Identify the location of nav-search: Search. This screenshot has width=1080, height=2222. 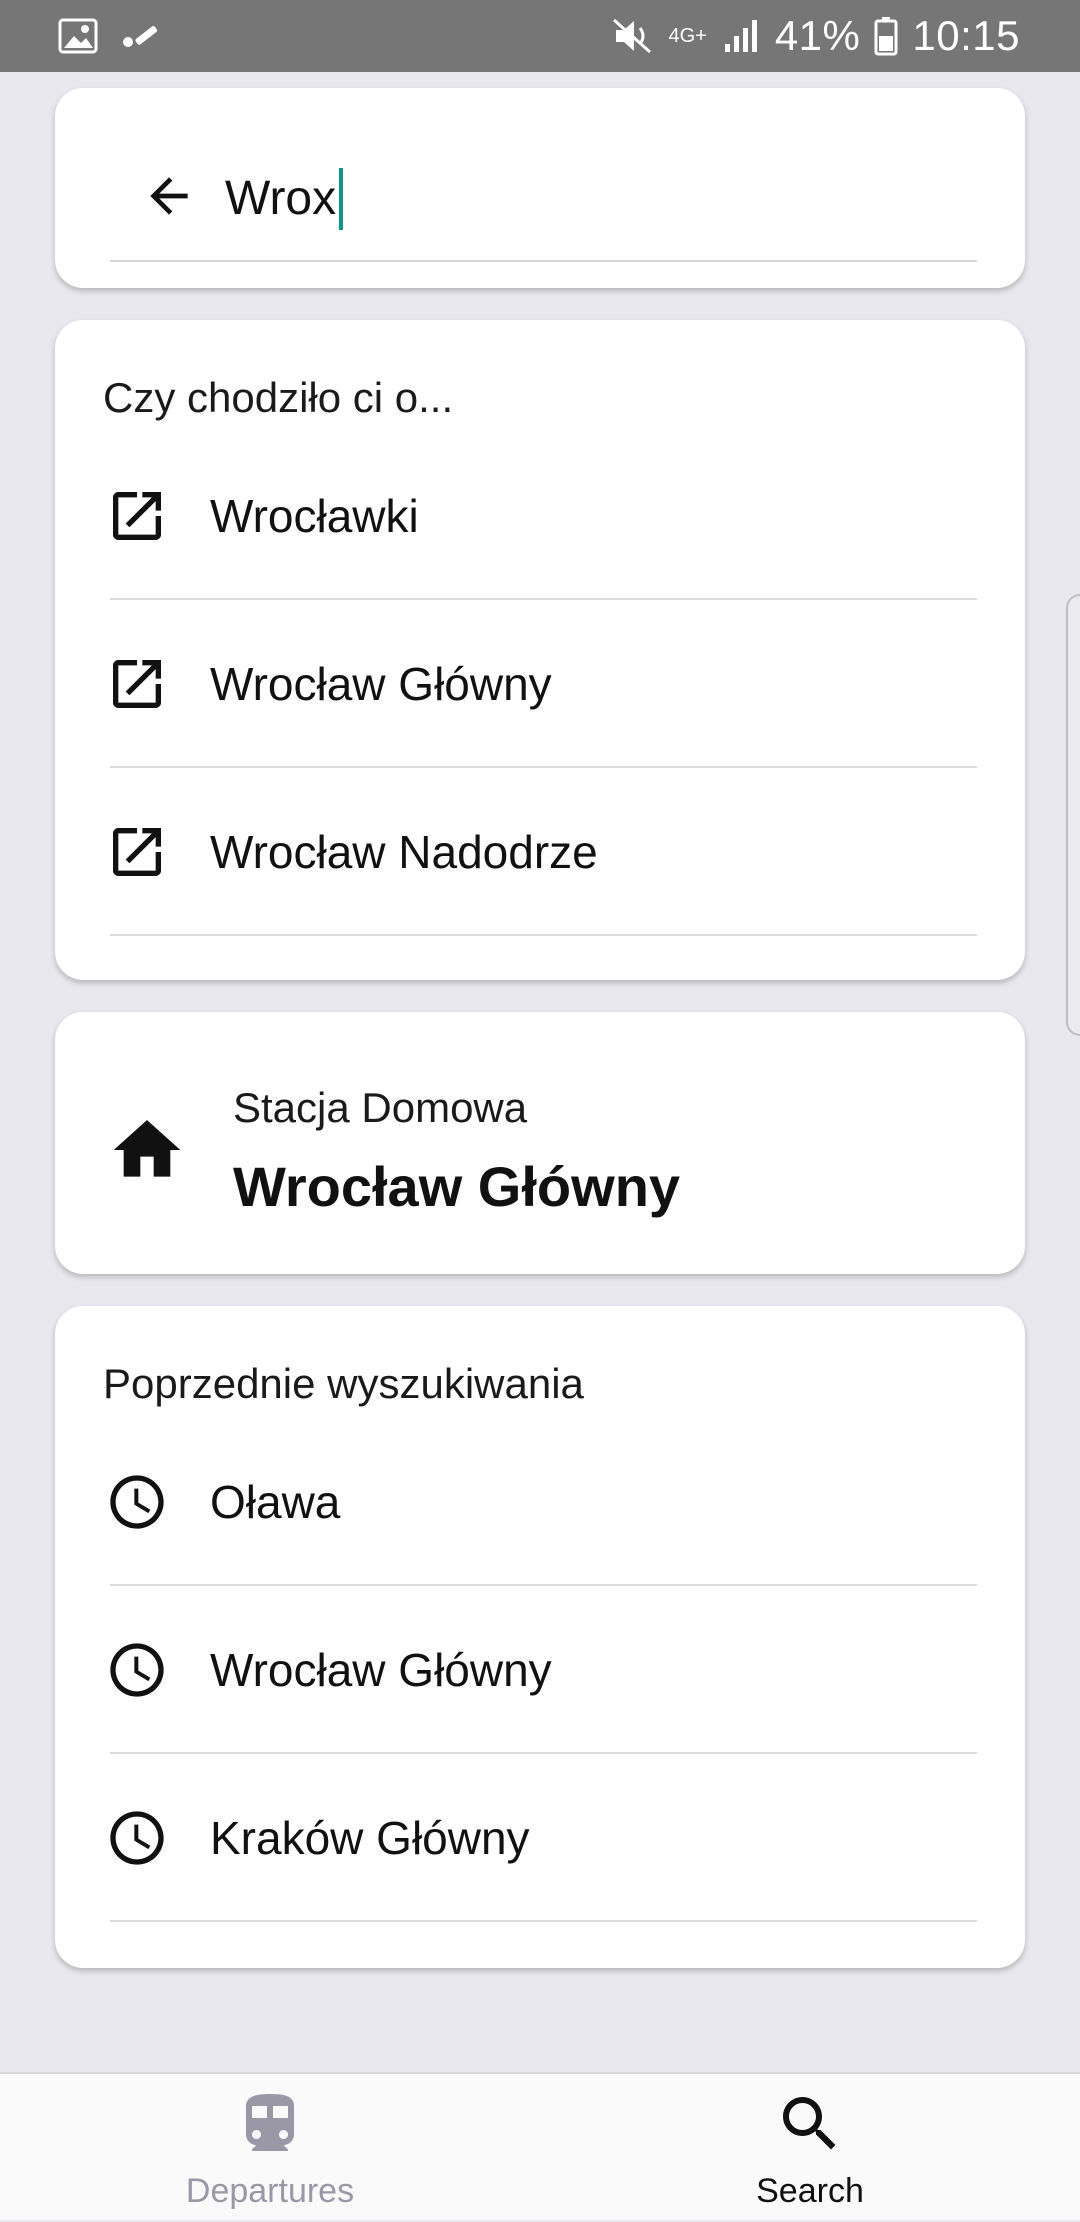
(810, 2148).